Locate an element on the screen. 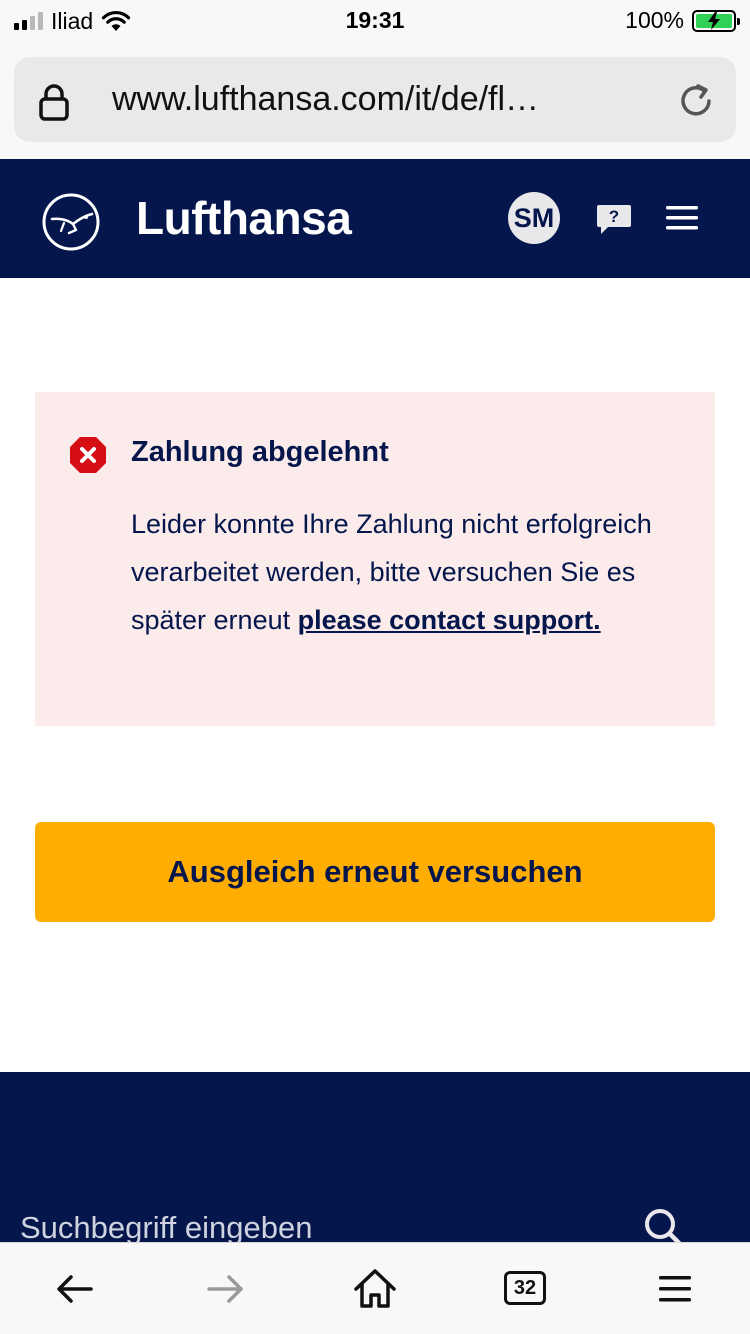 The height and width of the screenshot is (1334, 750). error-title: Zahlung abgelehnt is located at coordinates (260, 452).